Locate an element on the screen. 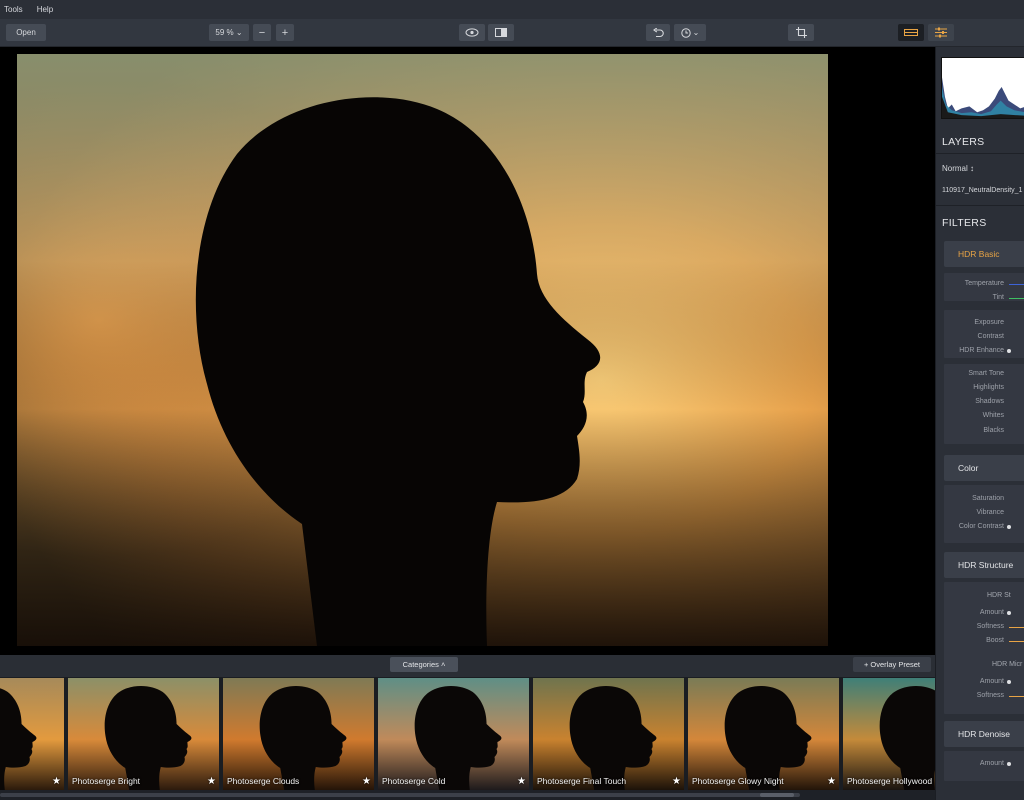 This screenshot has width=1024, height=800. hdr-structure-subheading: HDR St is located at coordinates (999, 595).